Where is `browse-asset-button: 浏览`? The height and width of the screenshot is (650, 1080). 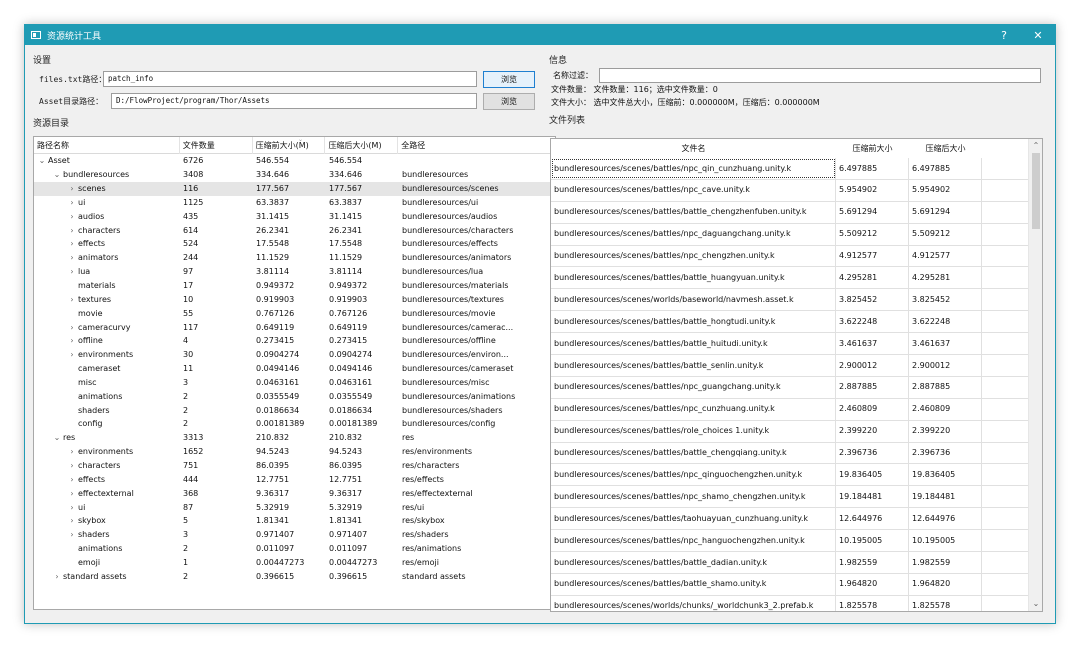
browse-asset-button: 浏览 is located at coordinates (509, 101).